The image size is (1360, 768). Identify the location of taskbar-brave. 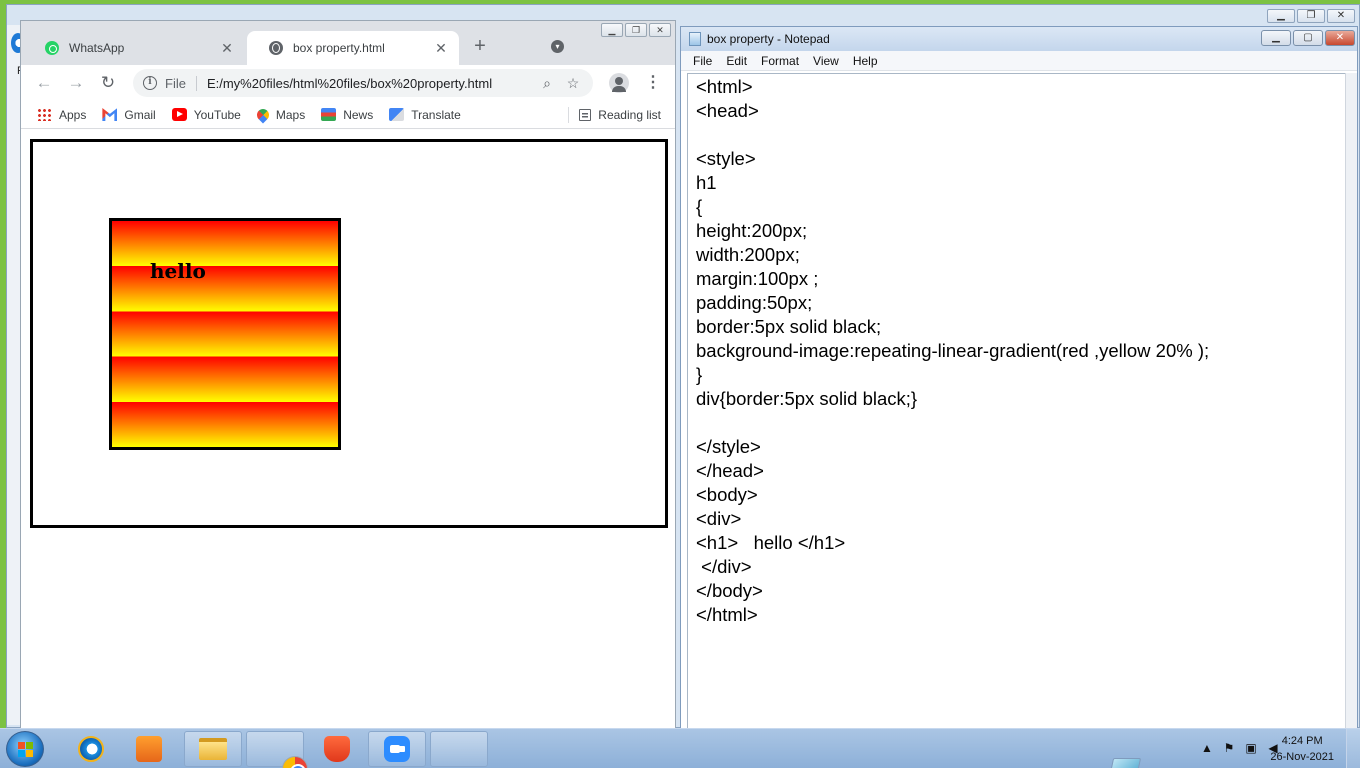
(337, 749).